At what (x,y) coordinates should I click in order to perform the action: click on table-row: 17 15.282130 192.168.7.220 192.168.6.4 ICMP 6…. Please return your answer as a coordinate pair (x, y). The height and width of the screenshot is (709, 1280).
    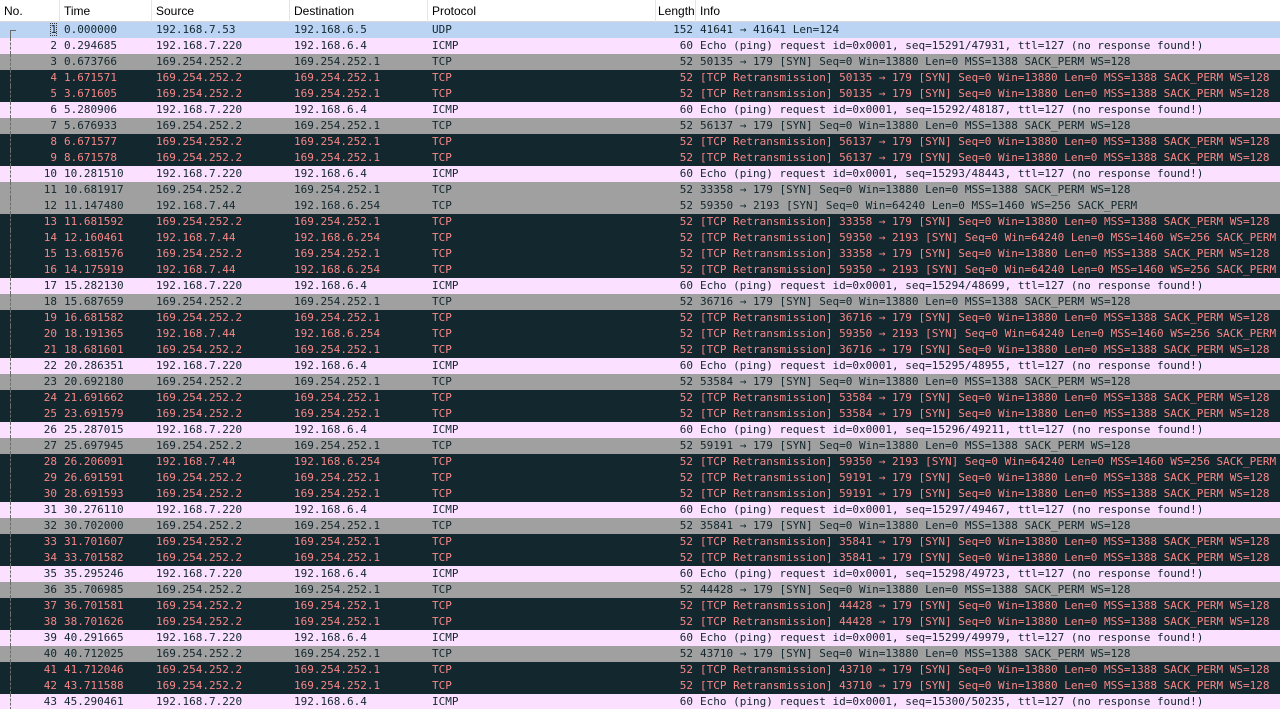
    Looking at the image, I should click on (640, 286).